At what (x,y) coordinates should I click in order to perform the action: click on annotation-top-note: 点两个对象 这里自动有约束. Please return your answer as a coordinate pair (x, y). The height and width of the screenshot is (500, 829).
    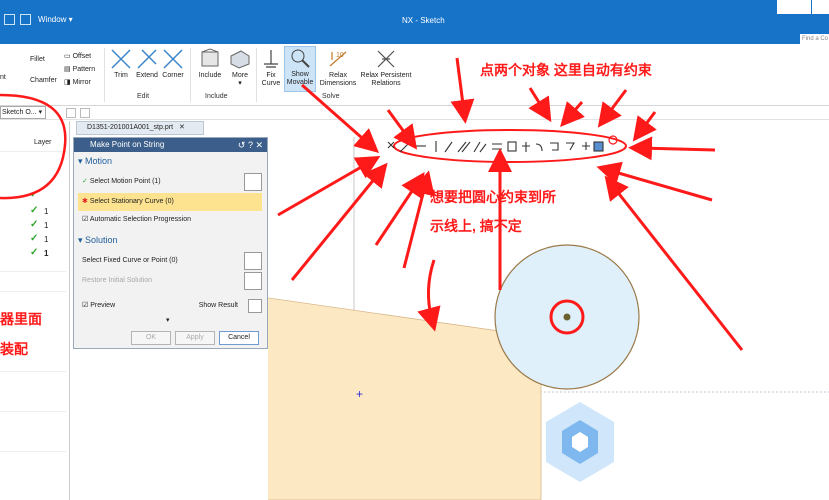
    Looking at the image, I should click on (566, 70).